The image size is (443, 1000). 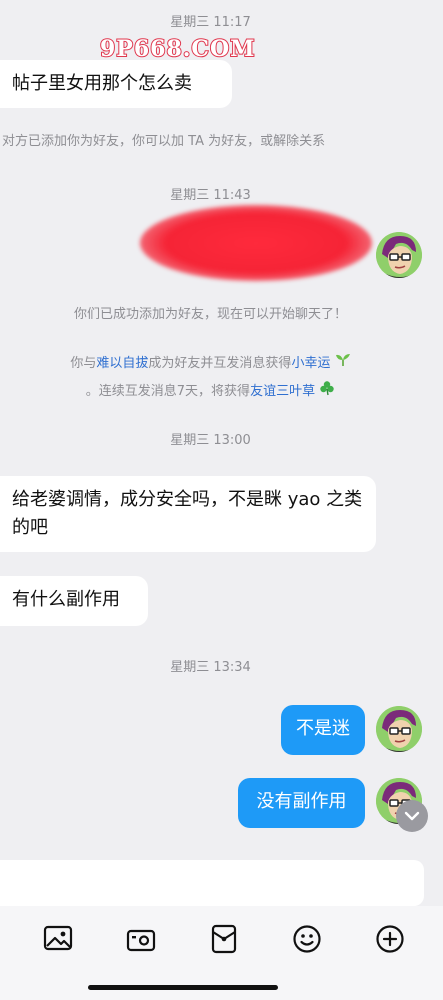 I want to click on envelope-icon, so click(x=224, y=939).